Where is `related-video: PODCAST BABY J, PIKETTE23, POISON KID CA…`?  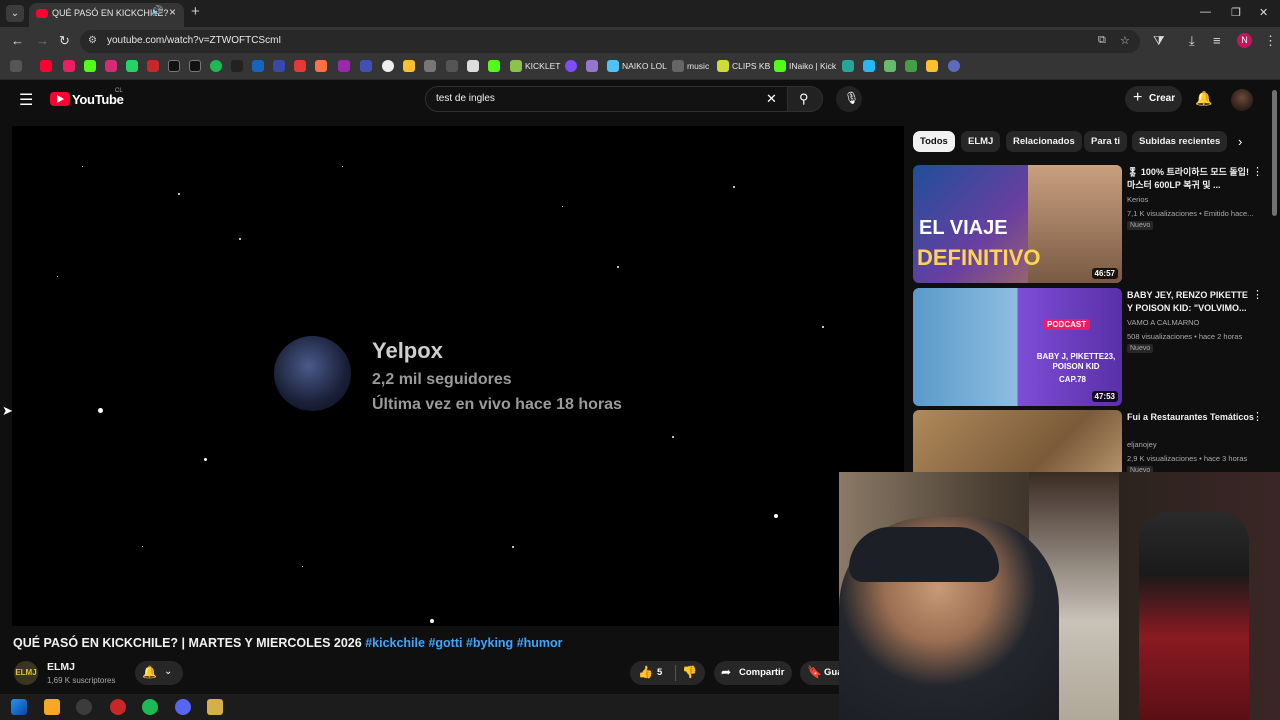 related-video: PODCAST BABY J, PIKETTE23, POISON KID CA… is located at coordinates (1093, 347).